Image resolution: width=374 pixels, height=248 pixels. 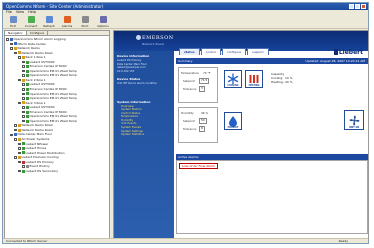 What do you see at coordinates (258, 51) in the screenshot?
I see `tab-support: support` at bounding box center [258, 51].